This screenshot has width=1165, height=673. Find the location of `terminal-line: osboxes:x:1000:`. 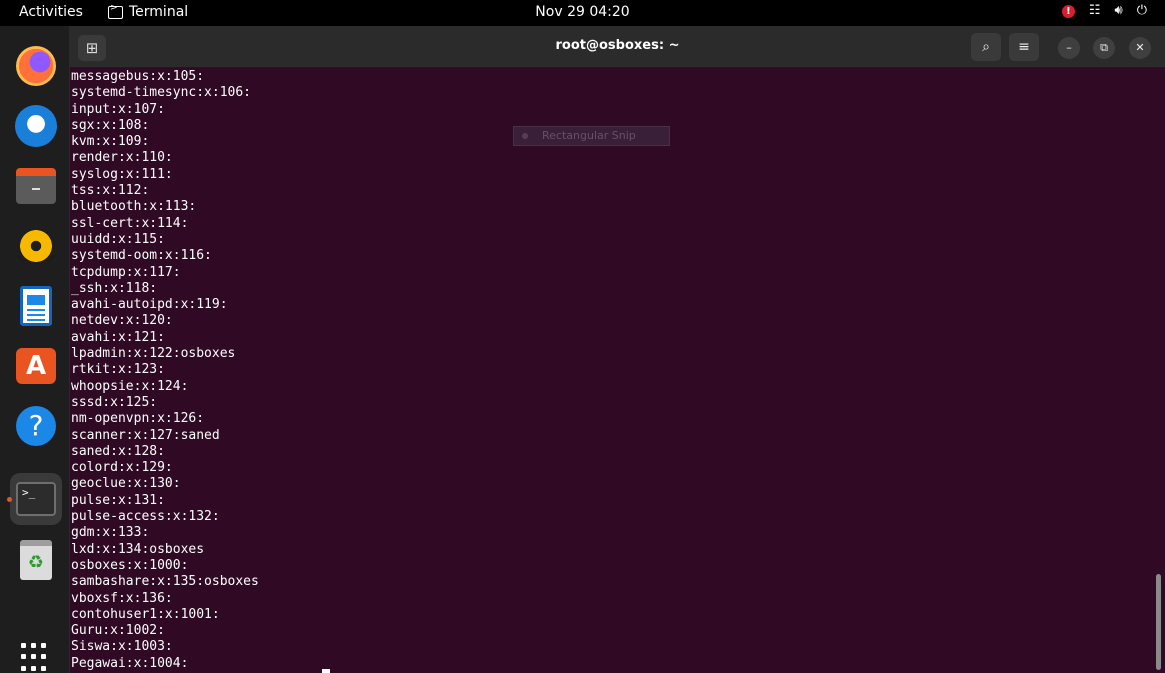

terminal-line: osboxes:x:1000: is located at coordinates (130, 565).